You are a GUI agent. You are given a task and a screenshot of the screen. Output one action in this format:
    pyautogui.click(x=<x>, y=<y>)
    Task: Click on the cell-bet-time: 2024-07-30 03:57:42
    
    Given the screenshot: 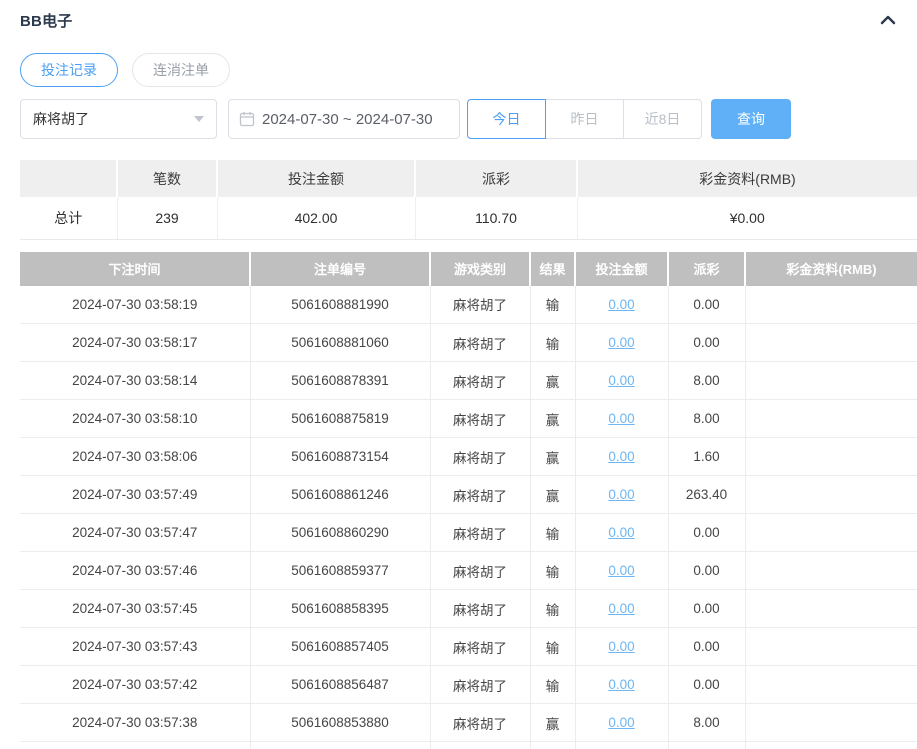 What is the action you would take?
    pyautogui.click(x=135, y=684)
    